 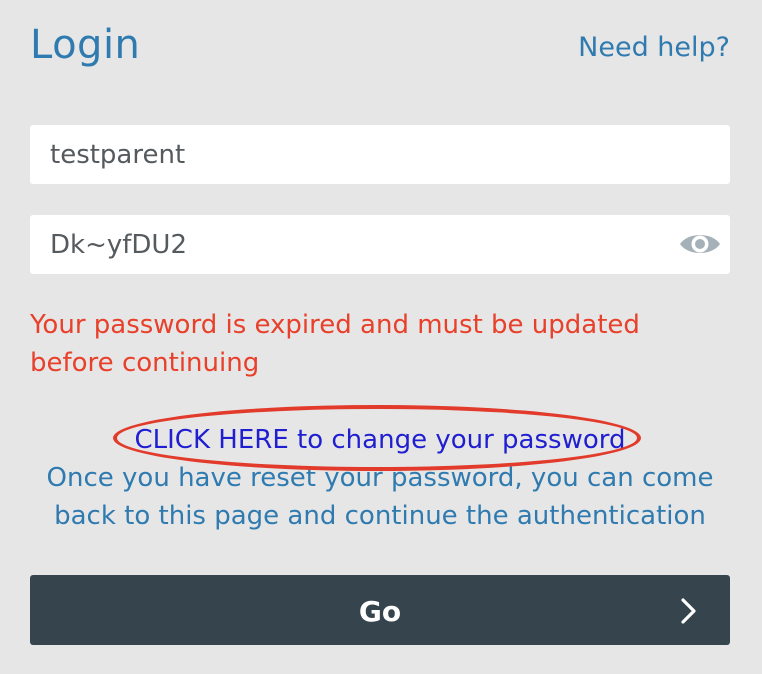 I want to click on chevron-right-icon, so click(x=688, y=611).